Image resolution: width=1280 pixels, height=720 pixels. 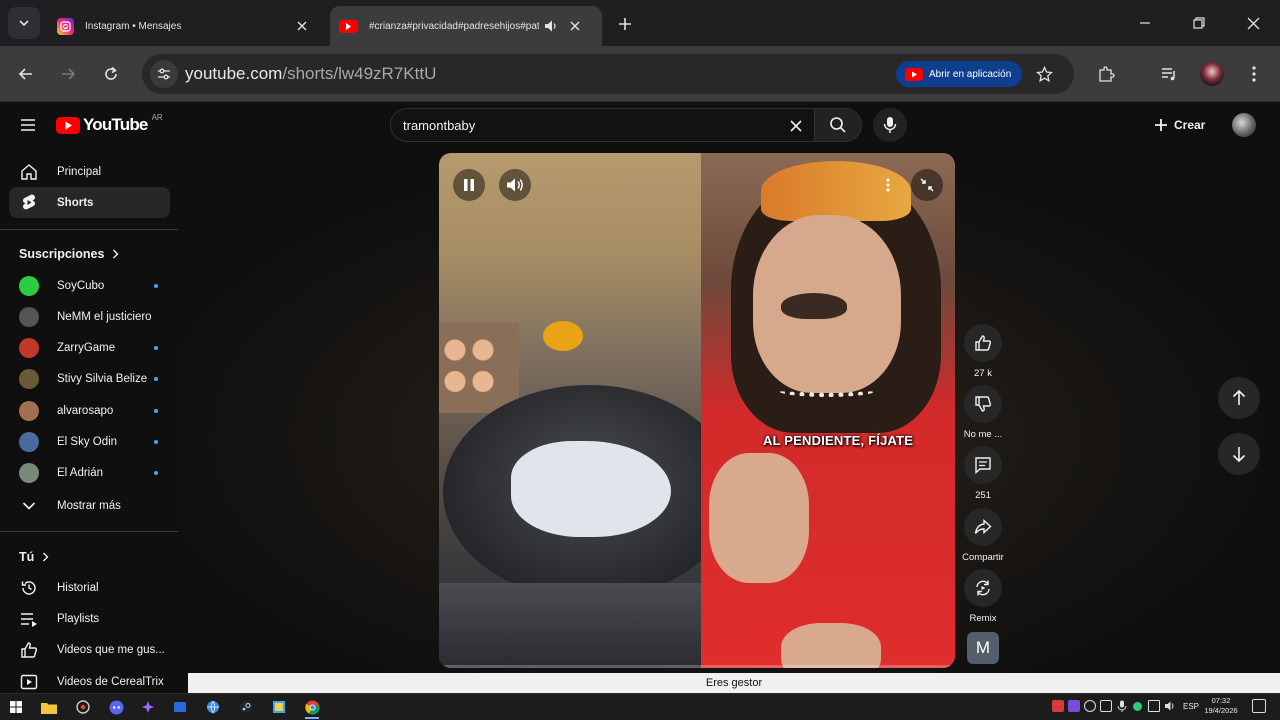 What do you see at coordinates (1170, 706) in the screenshot?
I see `volume-icon` at bounding box center [1170, 706].